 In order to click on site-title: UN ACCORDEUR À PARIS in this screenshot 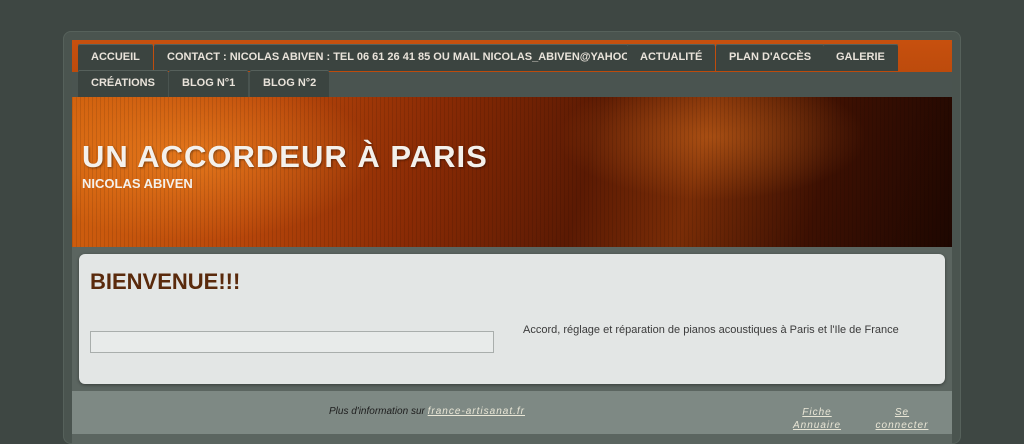, I will do `click(285, 157)`.